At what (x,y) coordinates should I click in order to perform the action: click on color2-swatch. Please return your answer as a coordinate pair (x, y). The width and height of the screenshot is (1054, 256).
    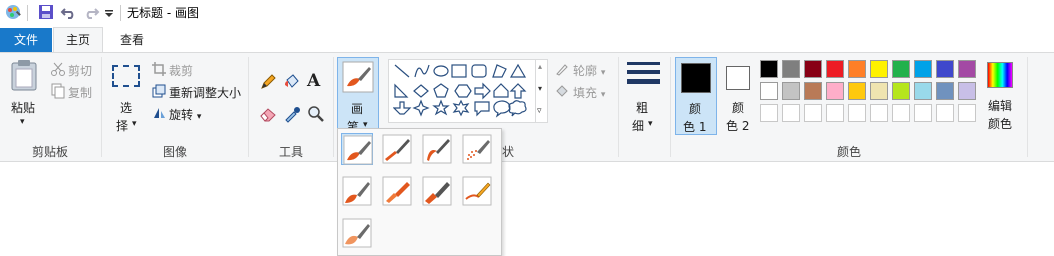
    Looking at the image, I should click on (738, 78).